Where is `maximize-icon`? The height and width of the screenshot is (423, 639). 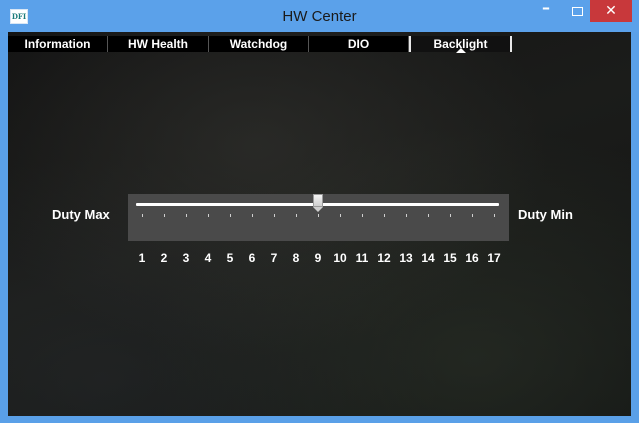 maximize-icon is located at coordinates (577, 11).